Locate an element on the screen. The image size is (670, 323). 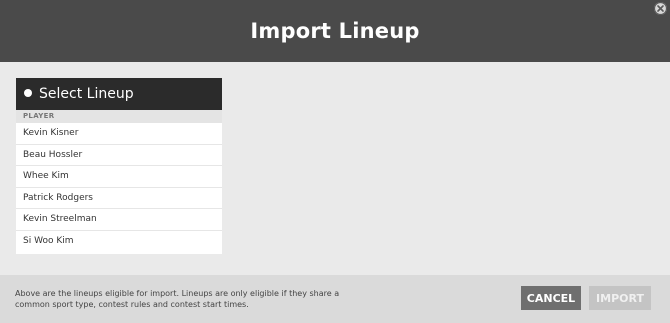
modal-title: Import Lineup is located at coordinates (335, 31).